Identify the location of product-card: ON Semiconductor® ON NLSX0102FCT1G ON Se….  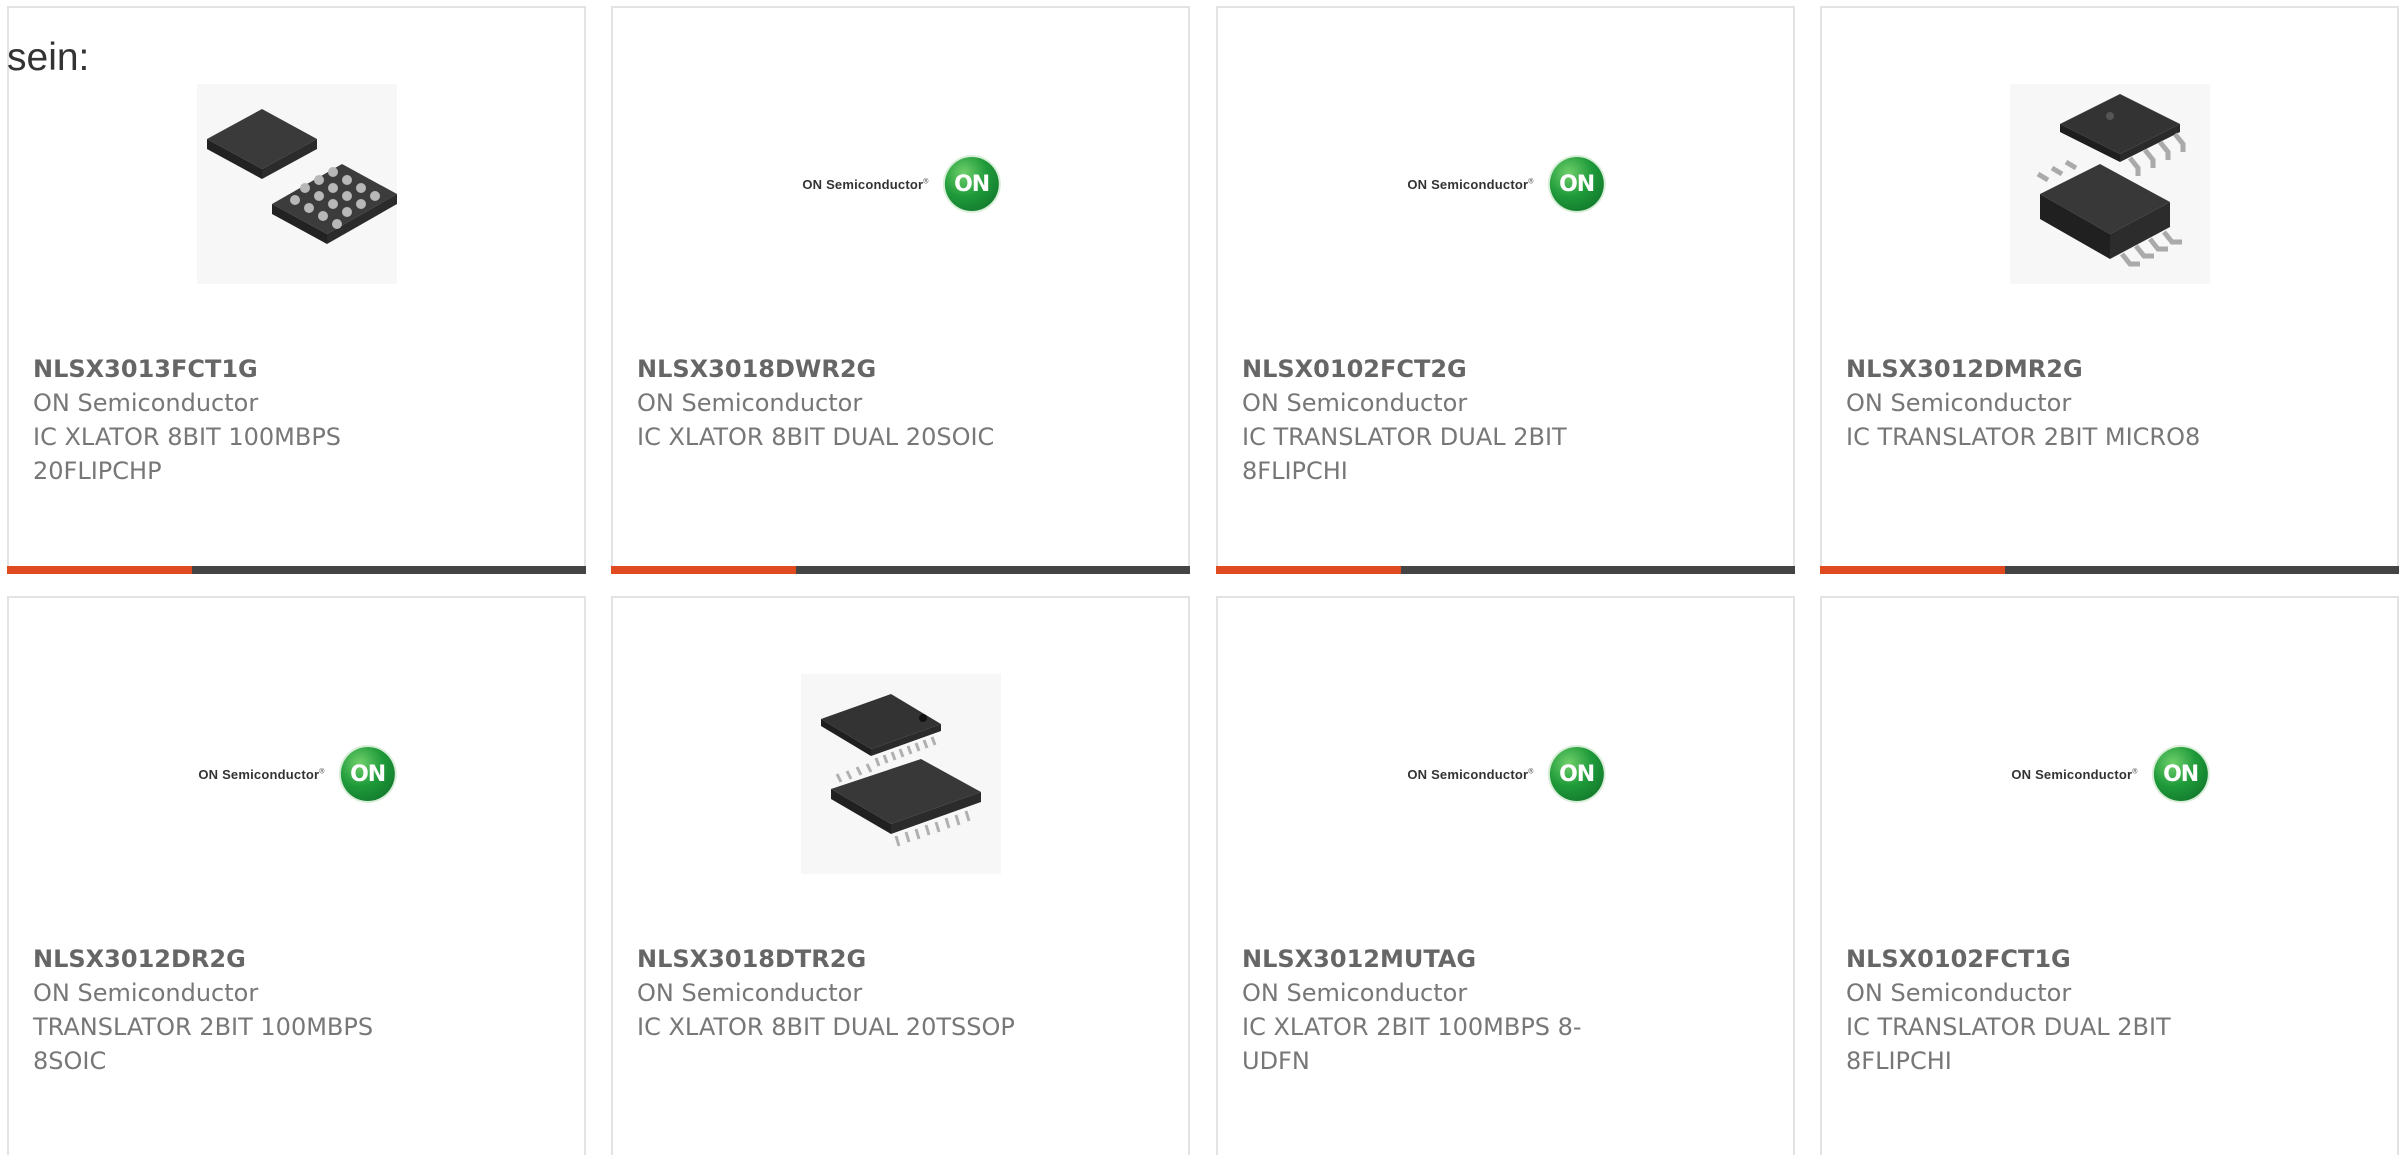
(2109, 875).